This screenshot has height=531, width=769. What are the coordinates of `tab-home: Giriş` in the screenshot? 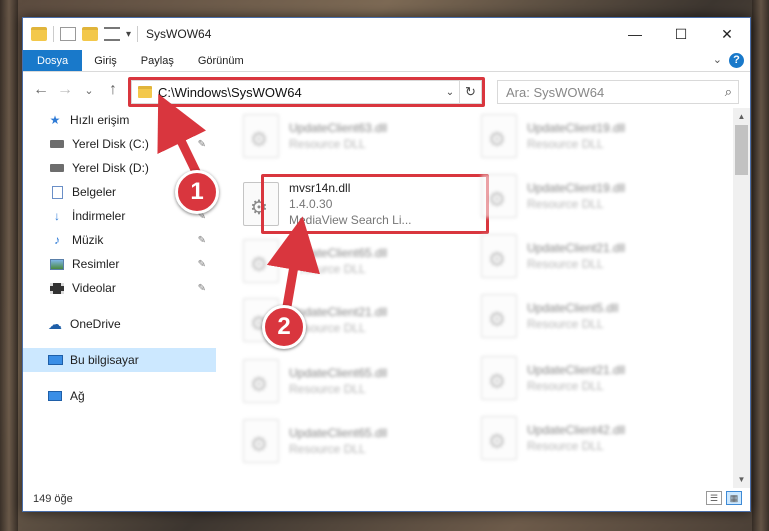 It's located at (105, 60).